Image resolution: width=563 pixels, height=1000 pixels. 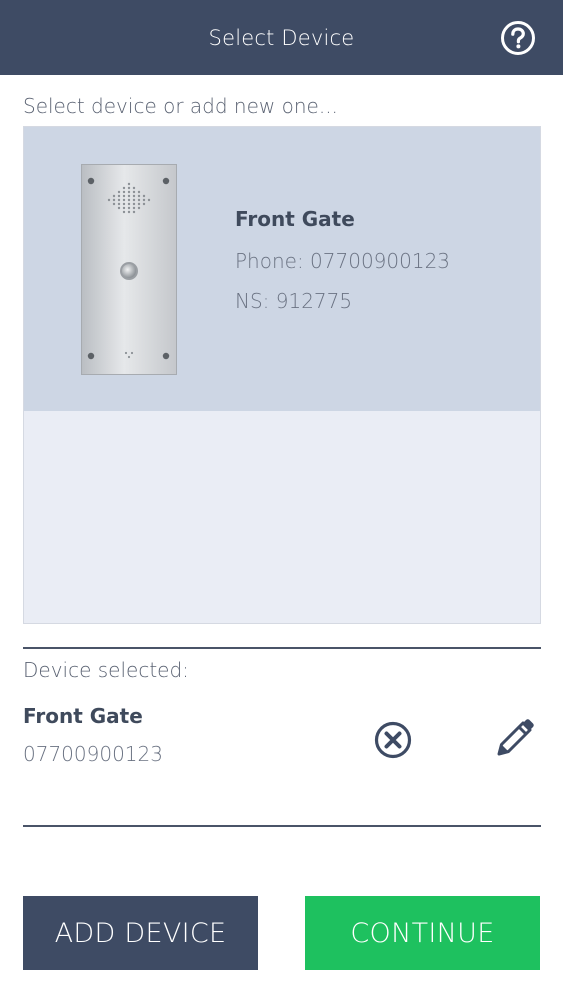 I want to click on device-info: Front Gate Phone: 07700900123 NS: 912775, so click(x=342, y=260).